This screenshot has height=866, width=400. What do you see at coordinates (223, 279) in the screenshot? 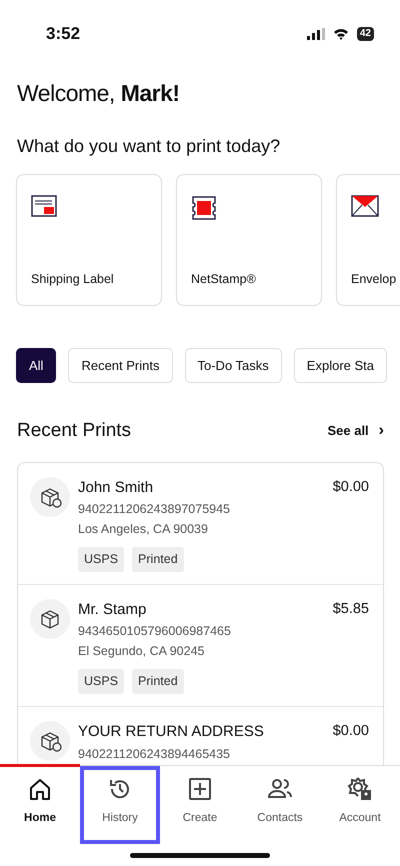
I see `print-option-label: NetStamp®` at bounding box center [223, 279].